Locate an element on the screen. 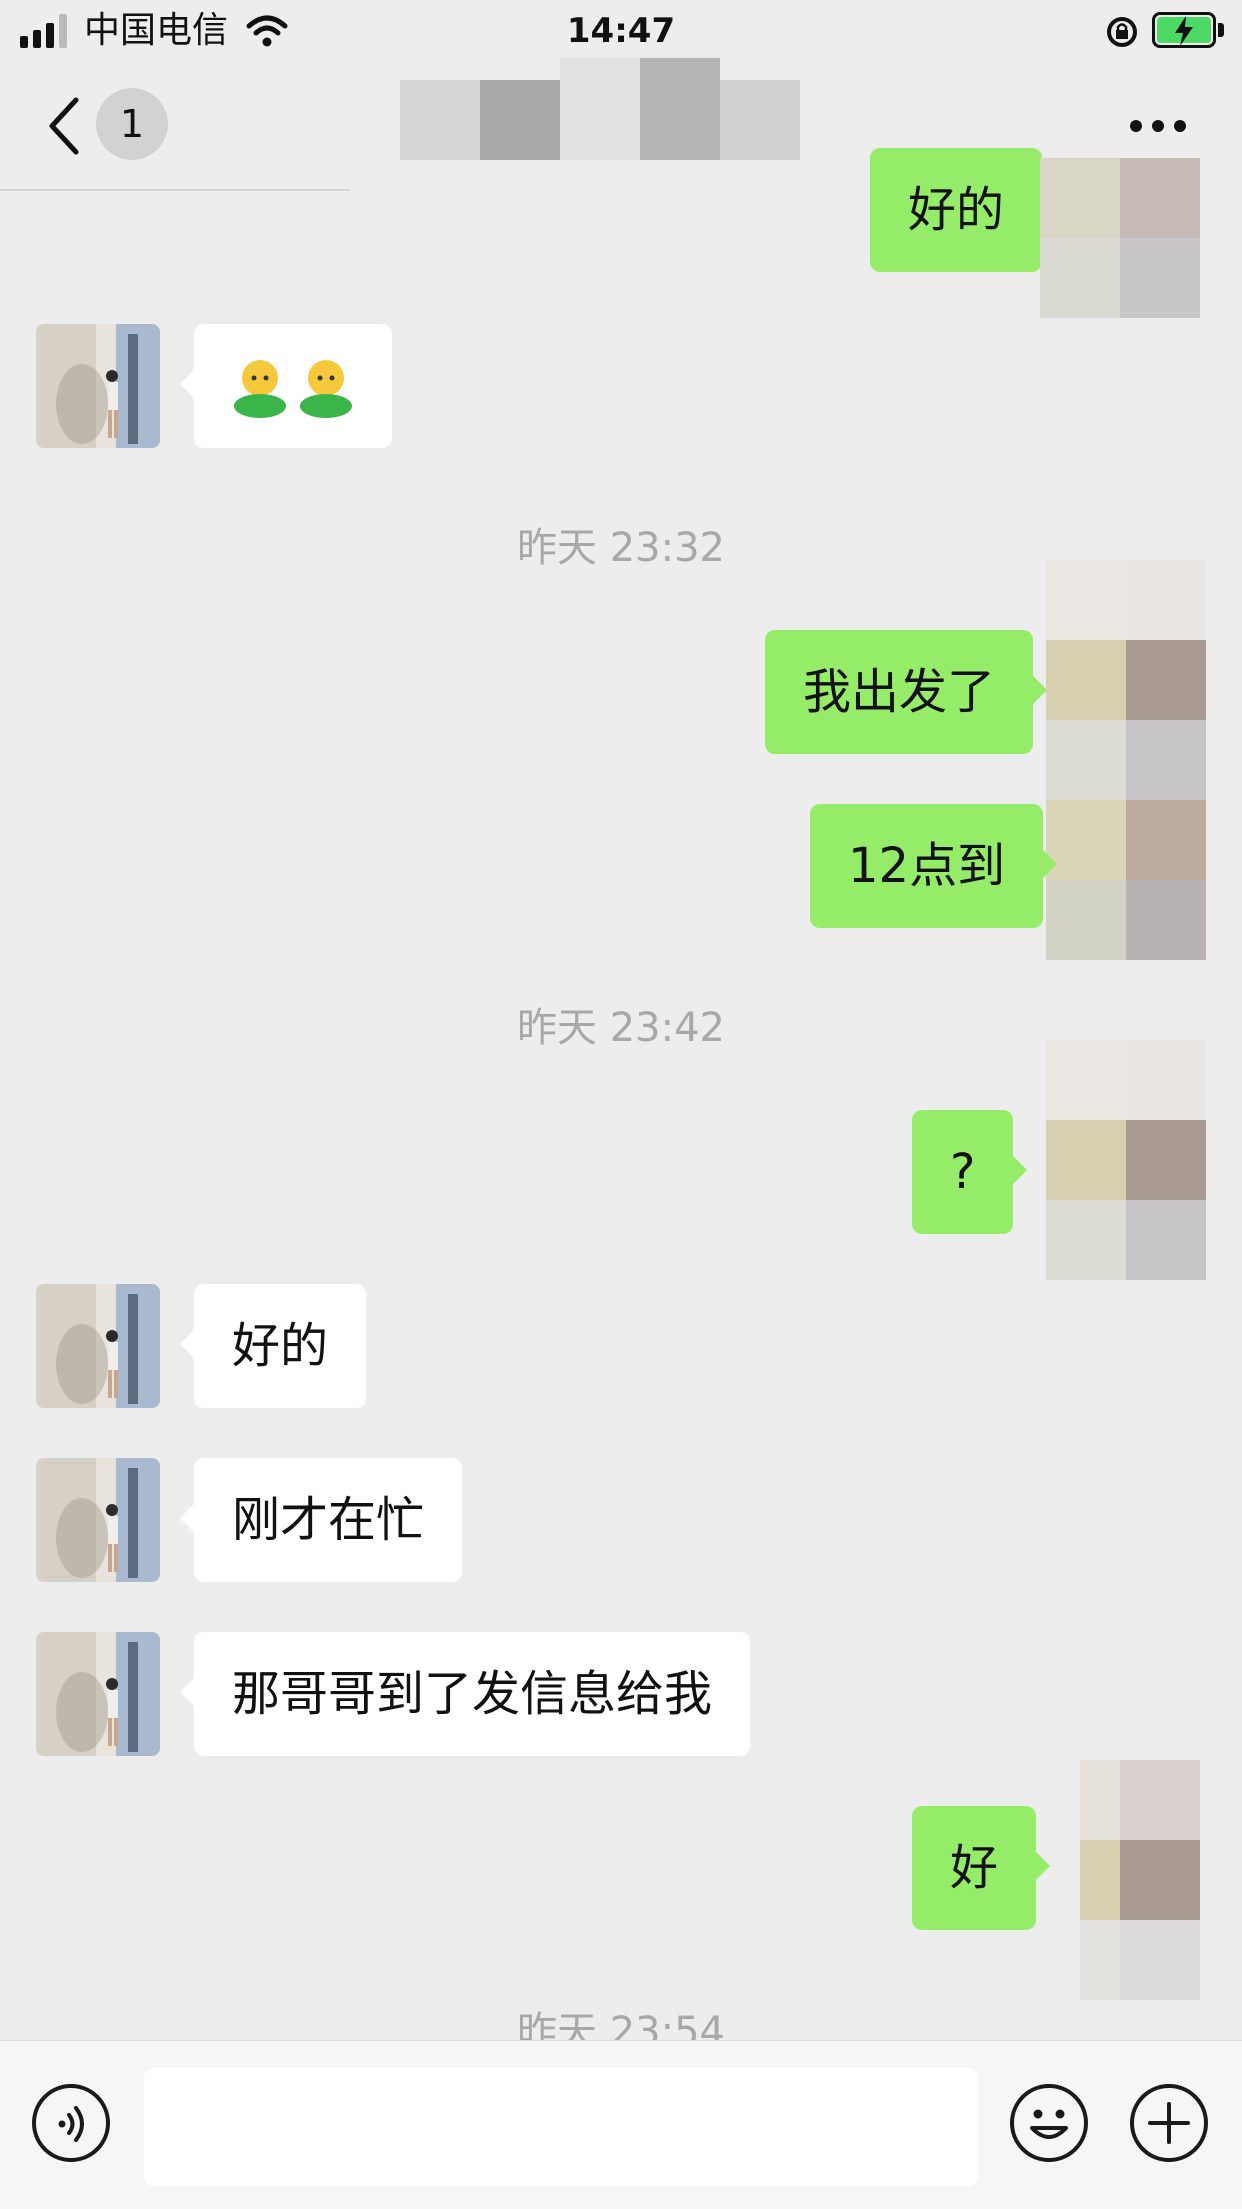 The height and width of the screenshot is (2209, 1242). message-bubble-outgoing: 好的 is located at coordinates (963, 210).